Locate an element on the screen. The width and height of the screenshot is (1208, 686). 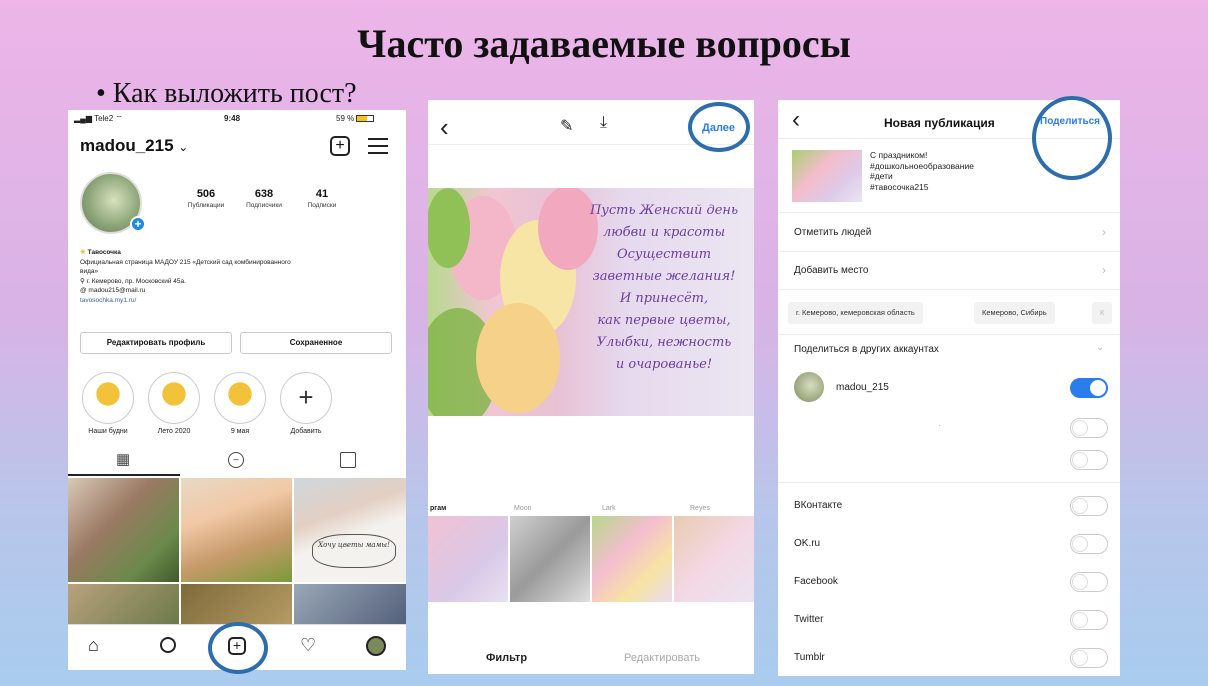
location-pin-icon: ⚲ is located at coordinates (82, 281).